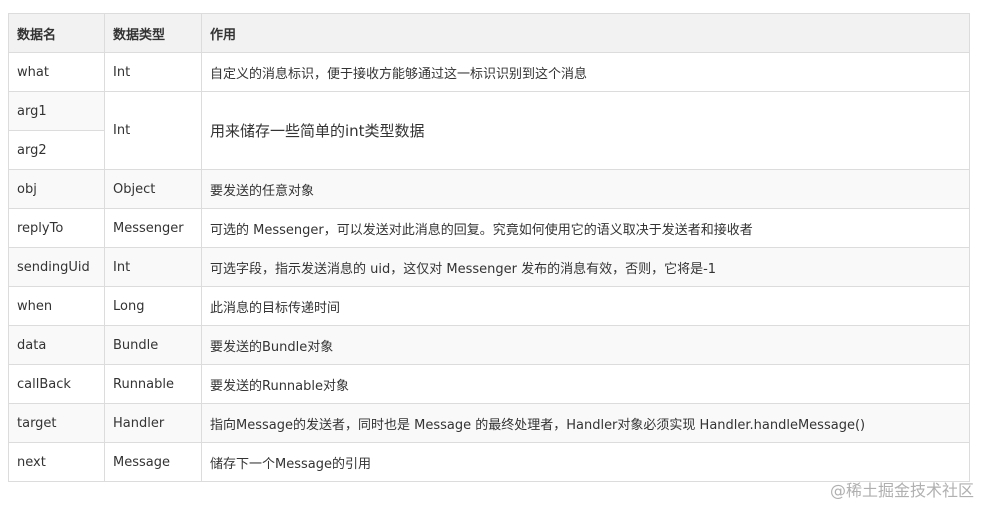 This screenshot has height=507, width=982. What do you see at coordinates (153, 306) in the screenshot?
I see `cell-type: Long` at bounding box center [153, 306].